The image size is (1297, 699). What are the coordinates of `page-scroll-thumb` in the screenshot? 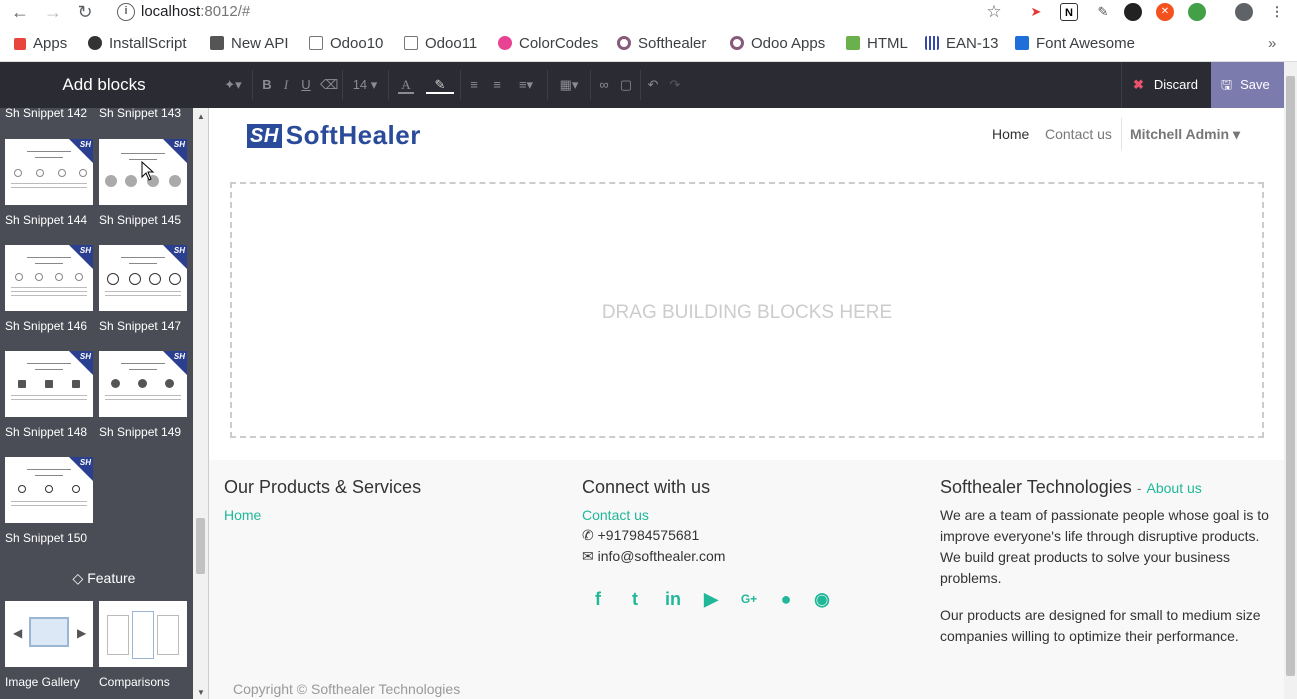 It's located at (1290, 376).